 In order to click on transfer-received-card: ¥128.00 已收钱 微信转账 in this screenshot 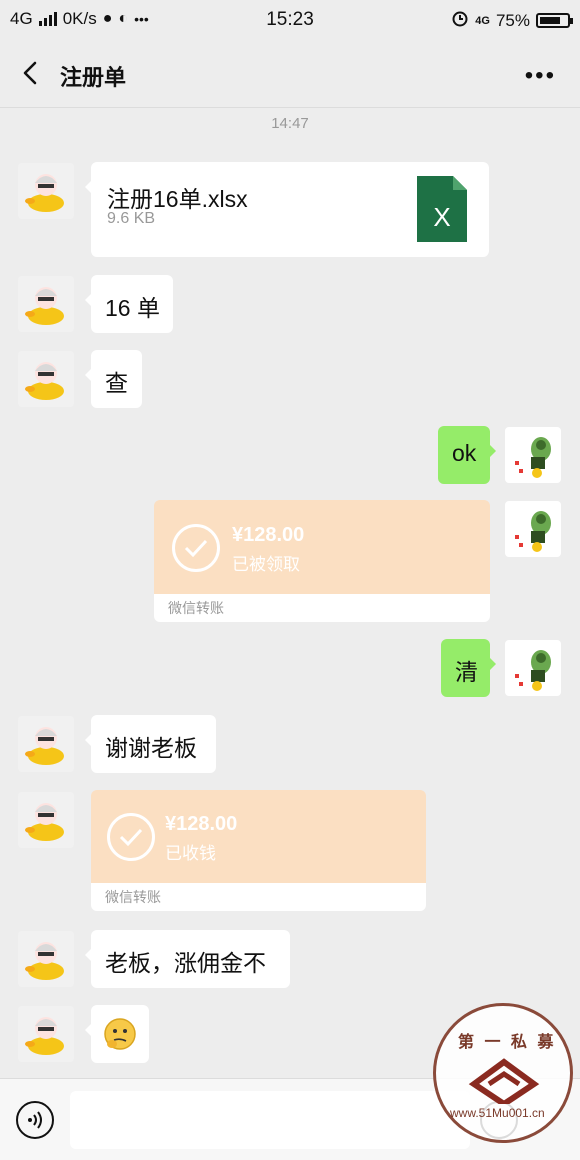, I will do `click(258, 850)`.